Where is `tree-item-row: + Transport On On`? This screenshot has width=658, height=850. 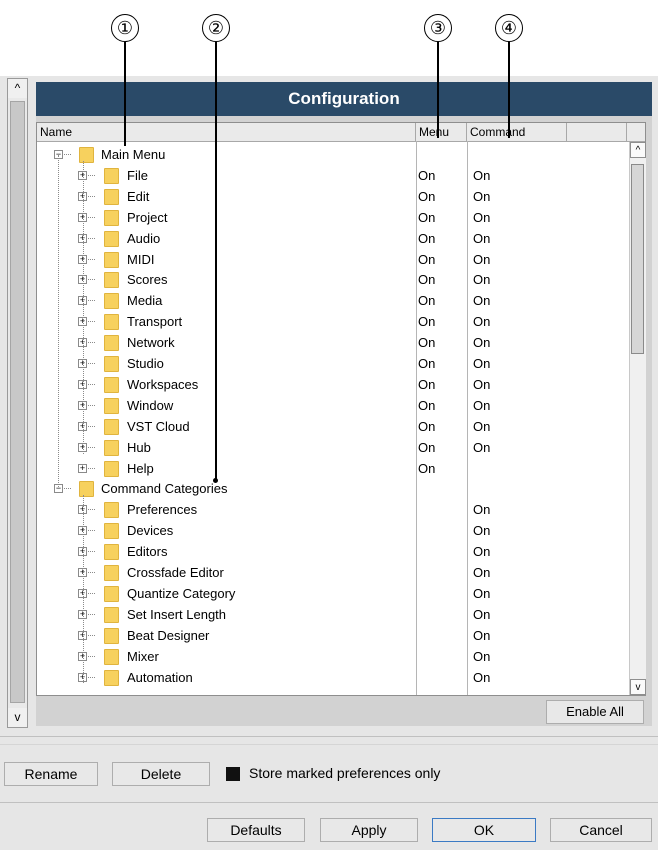
tree-item-row: + Transport On On is located at coordinates (332, 322).